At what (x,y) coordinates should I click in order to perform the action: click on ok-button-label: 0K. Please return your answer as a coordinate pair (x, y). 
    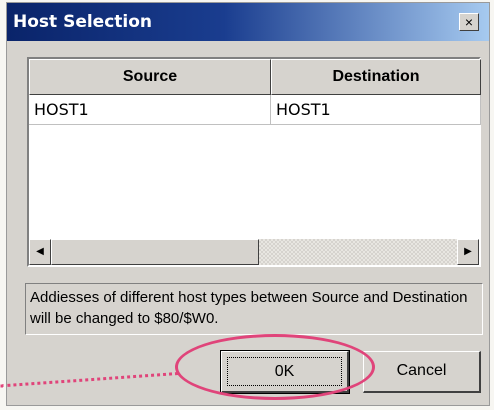
    Looking at the image, I should click on (284, 371).